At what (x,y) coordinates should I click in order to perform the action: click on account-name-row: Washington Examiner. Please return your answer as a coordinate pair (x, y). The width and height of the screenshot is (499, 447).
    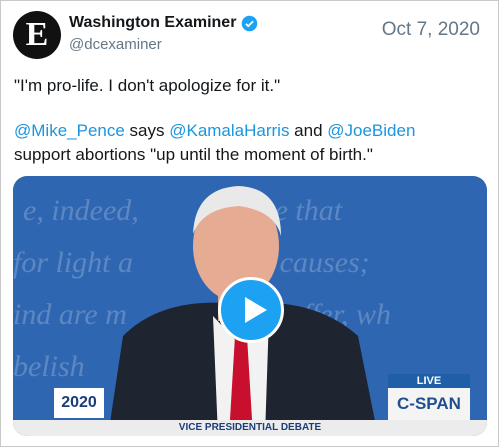
    Looking at the image, I should click on (163, 23).